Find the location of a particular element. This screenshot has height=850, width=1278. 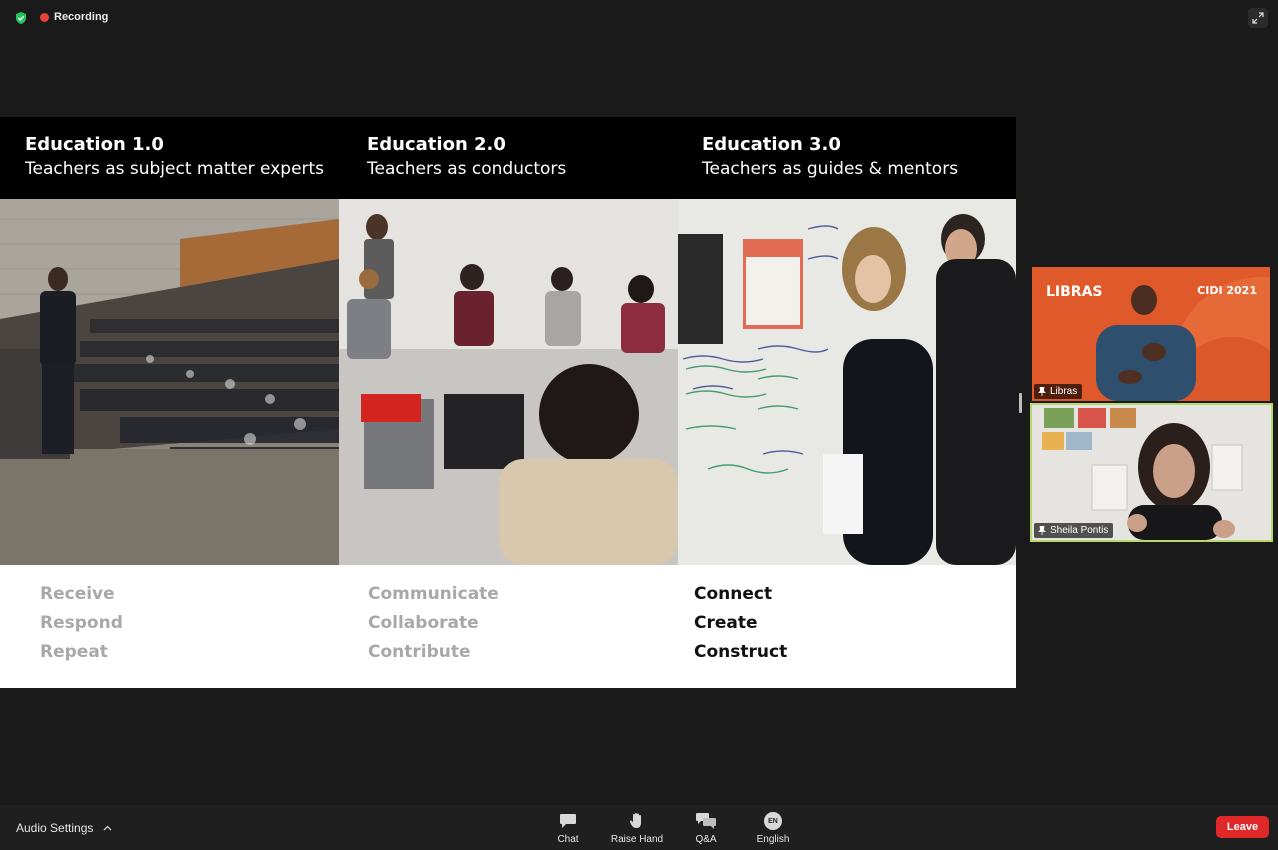

qa-button: Q&A is located at coordinates (706, 828).